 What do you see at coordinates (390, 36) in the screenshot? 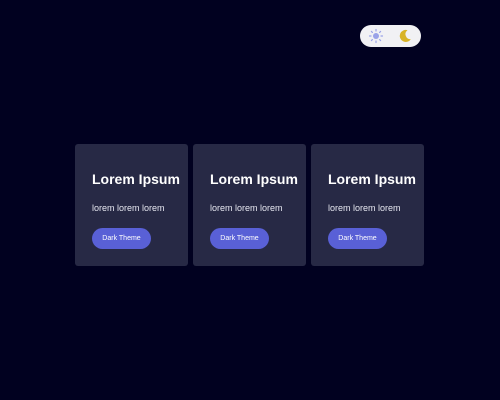
I see `theme-toggle` at bounding box center [390, 36].